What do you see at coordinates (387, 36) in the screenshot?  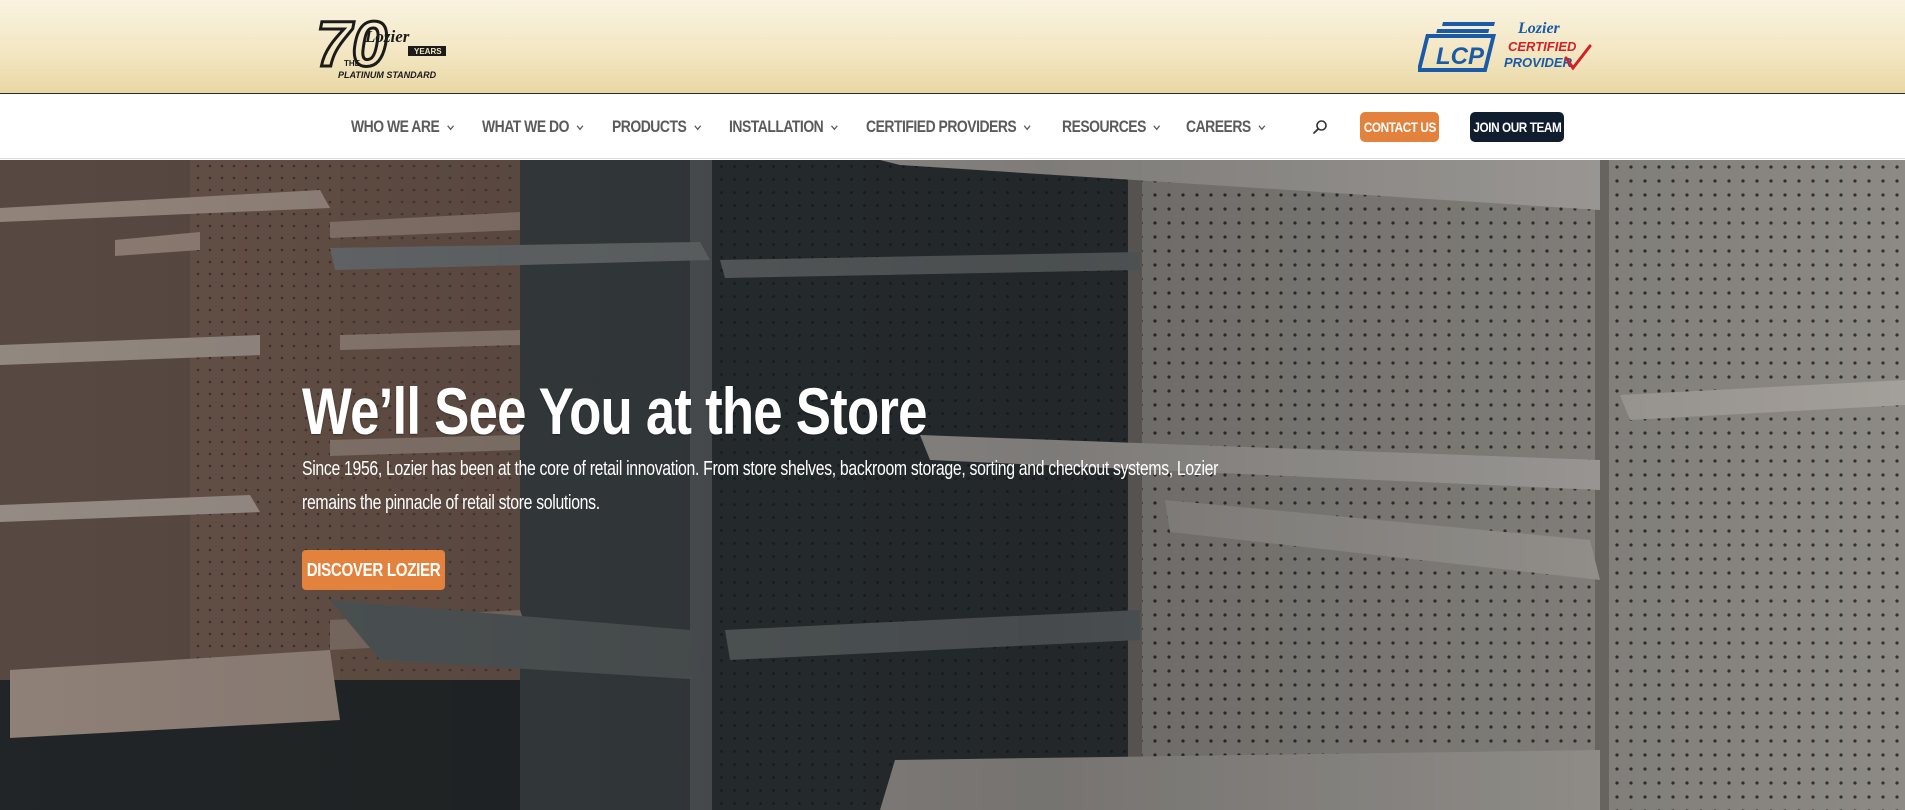 I see `logo-name: Lozier` at bounding box center [387, 36].